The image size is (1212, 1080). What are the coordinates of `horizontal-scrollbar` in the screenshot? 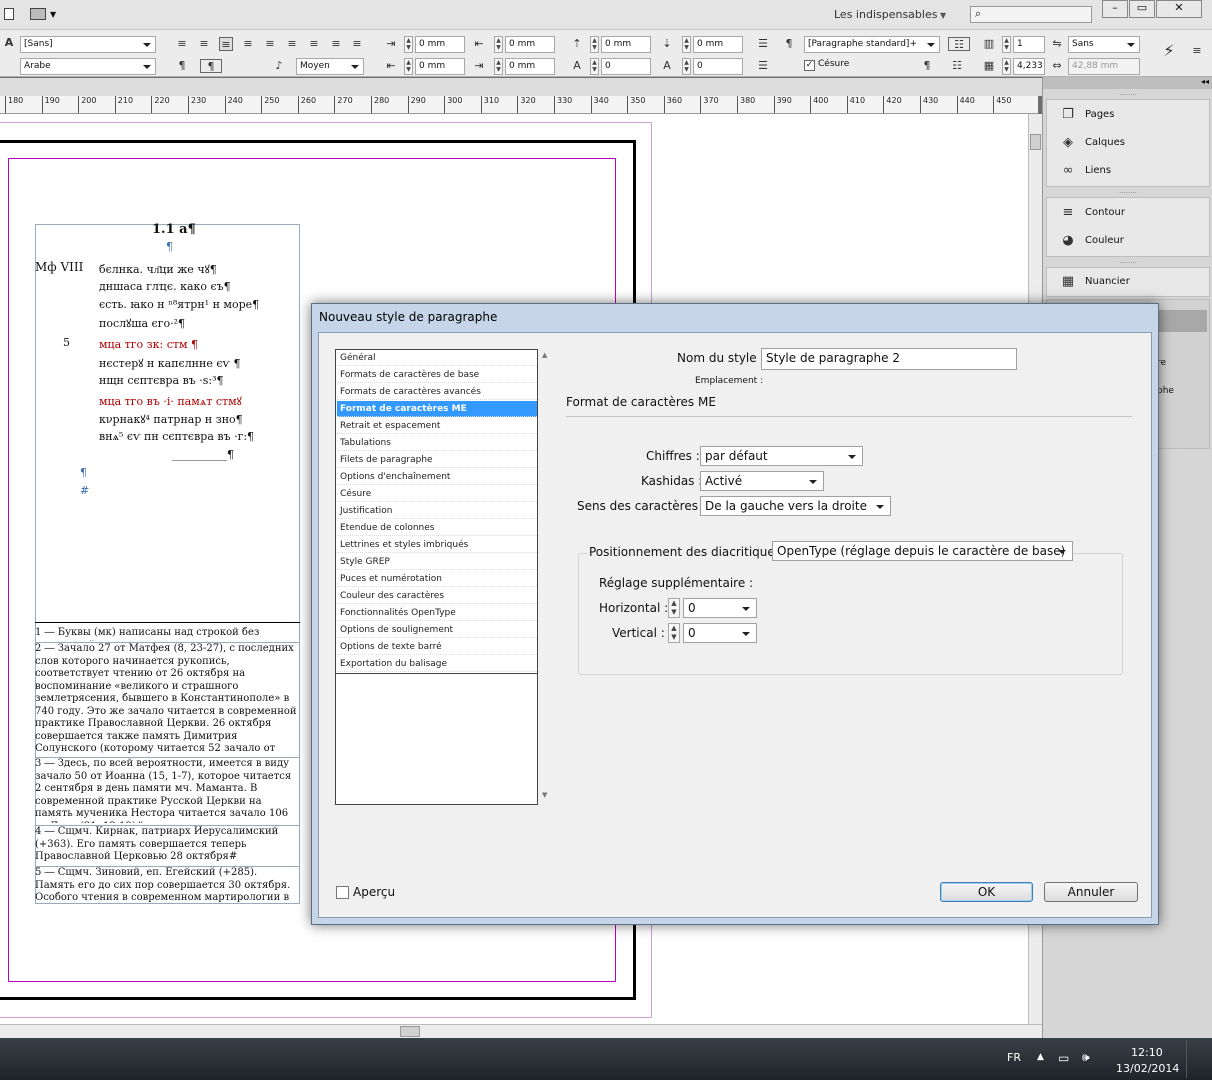 It's located at (521, 1031).